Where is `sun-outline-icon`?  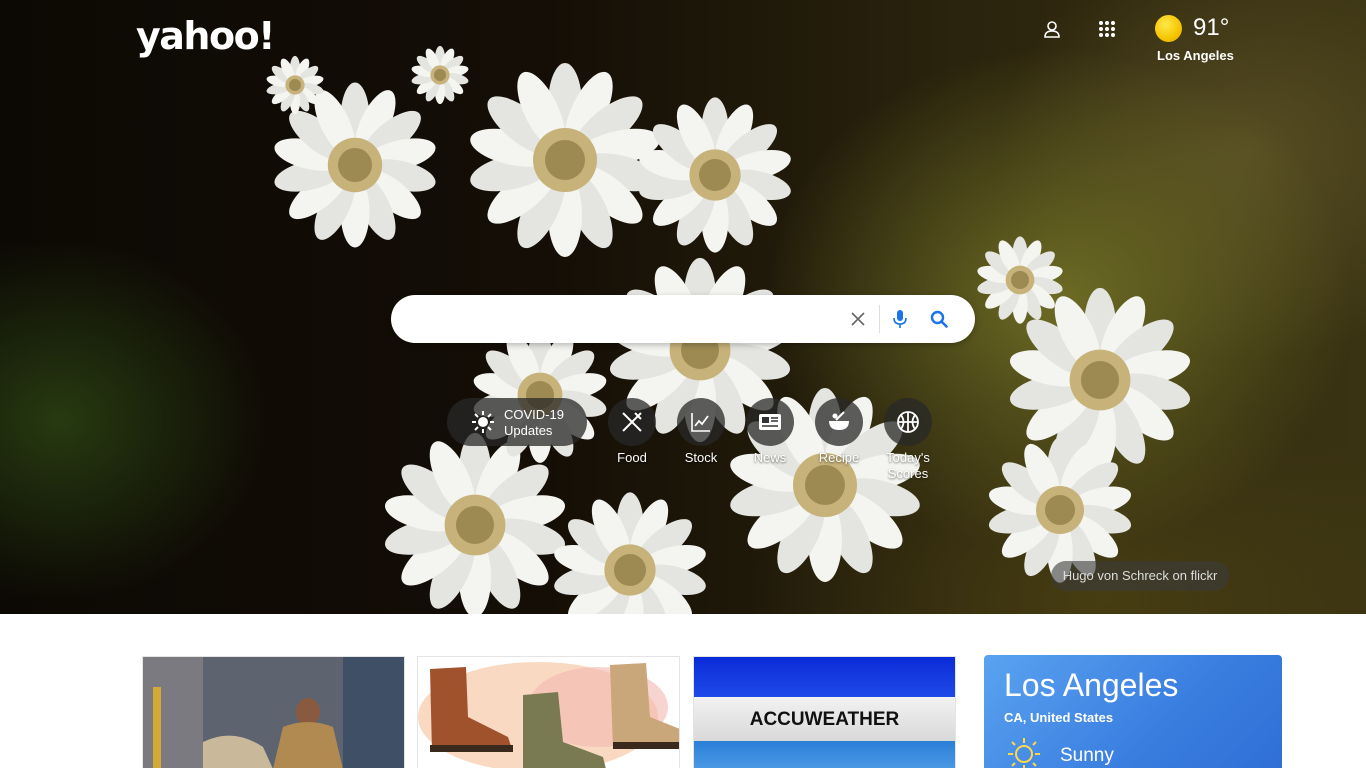
sun-outline-icon is located at coordinates (1024, 752).